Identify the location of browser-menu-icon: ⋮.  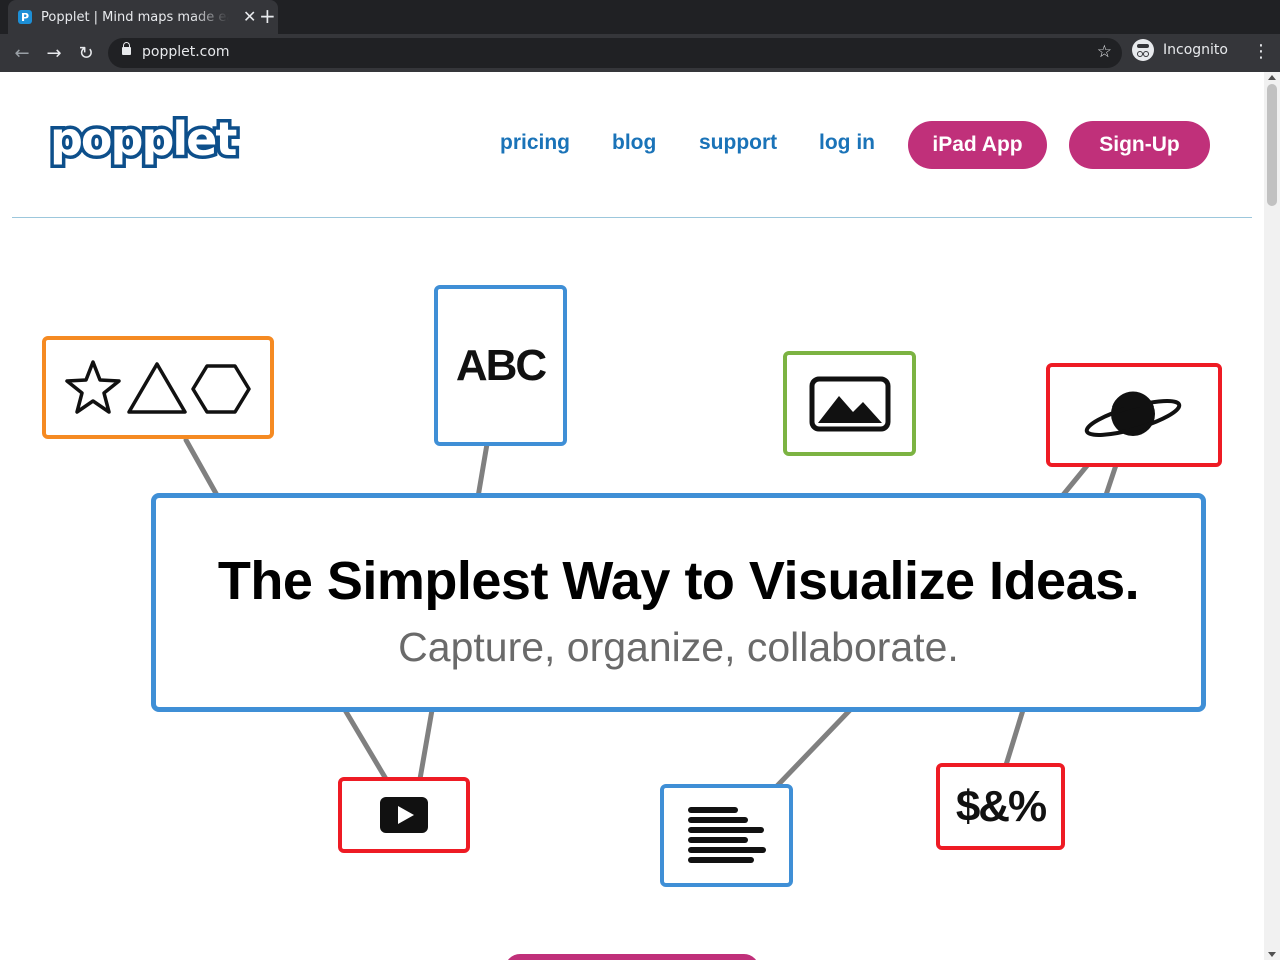
(1261, 53).